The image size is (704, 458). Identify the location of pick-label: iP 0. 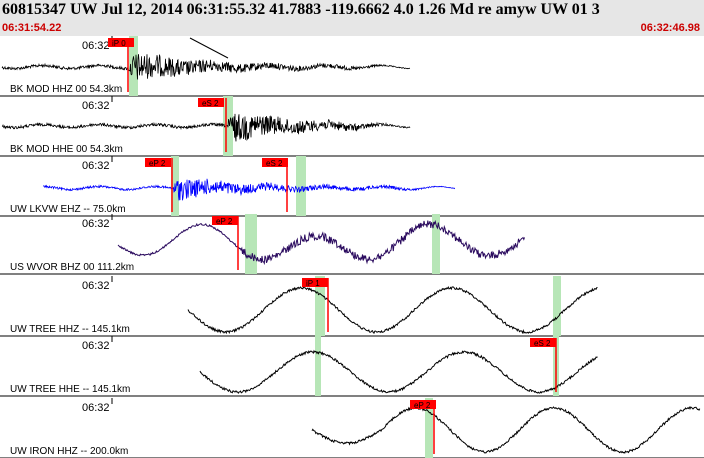
(119, 43).